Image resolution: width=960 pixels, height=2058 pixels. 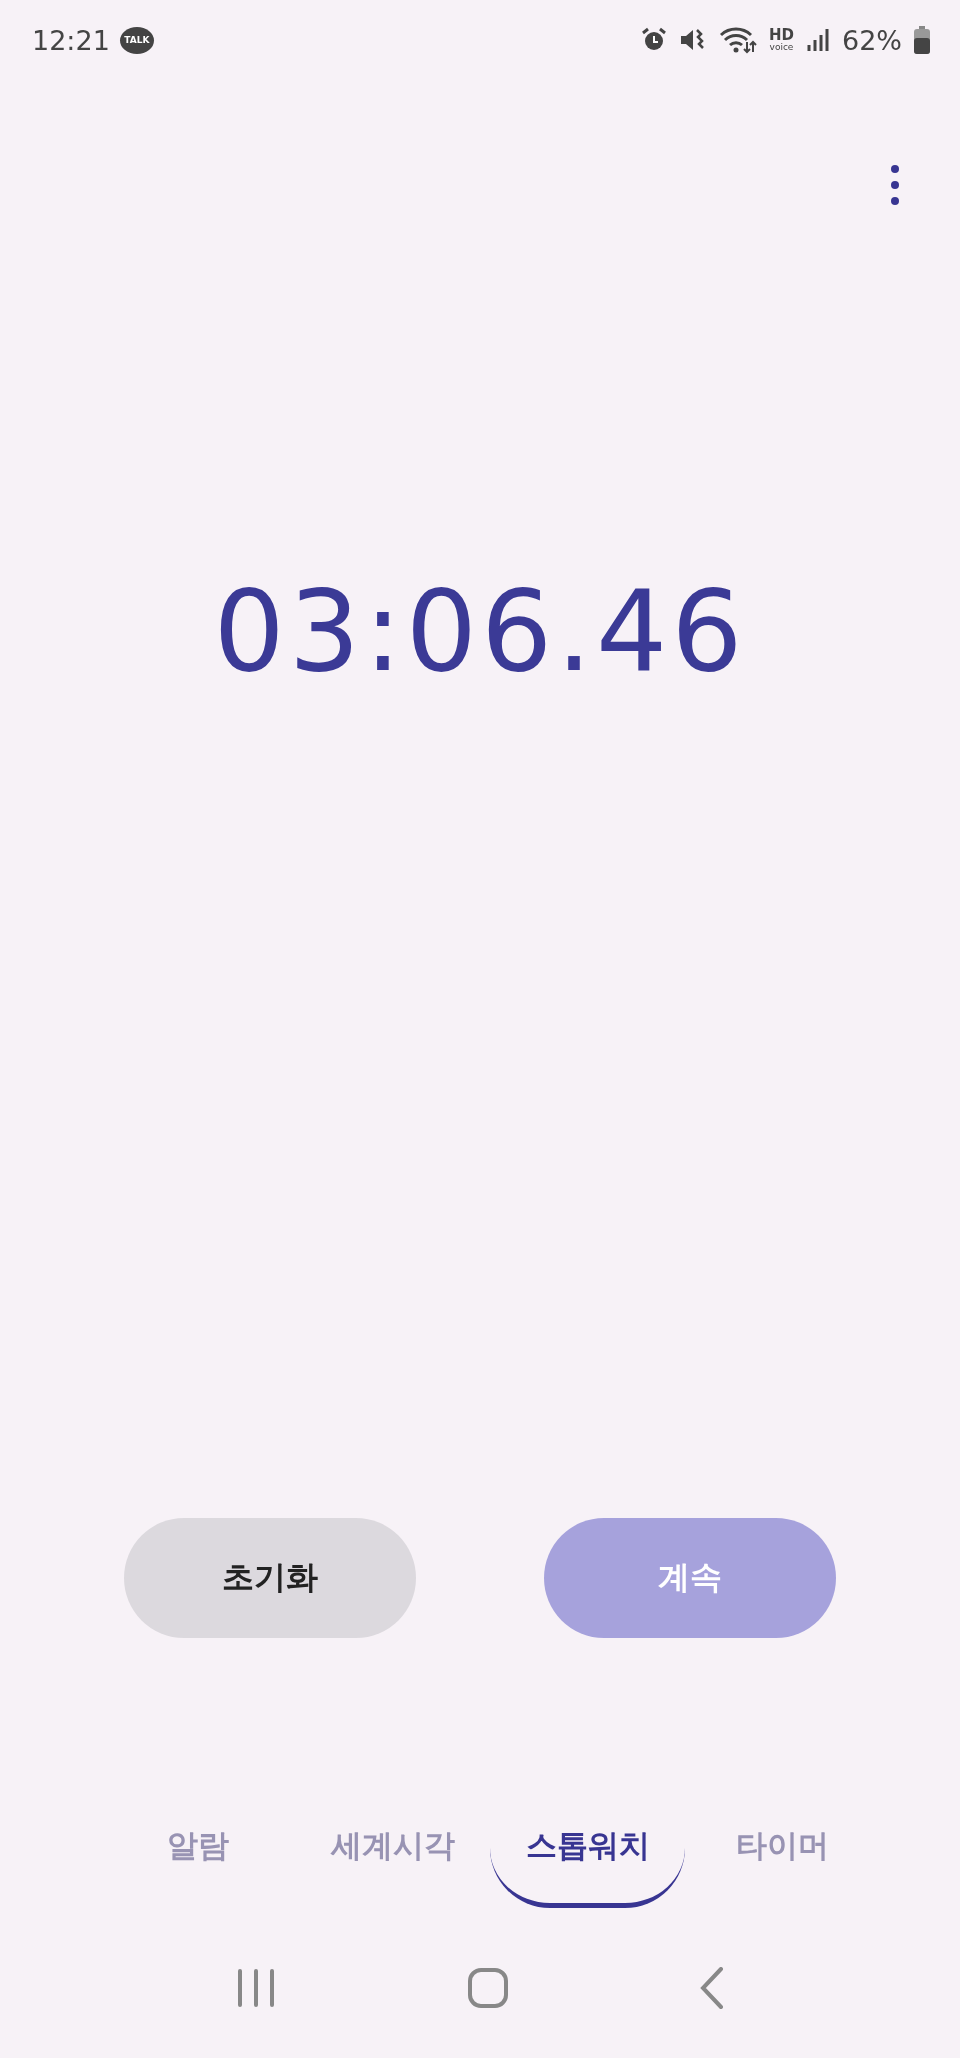 What do you see at coordinates (256, 1988) in the screenshot?
I see `recent-apps-icon` at bounding box center [256, 1988].